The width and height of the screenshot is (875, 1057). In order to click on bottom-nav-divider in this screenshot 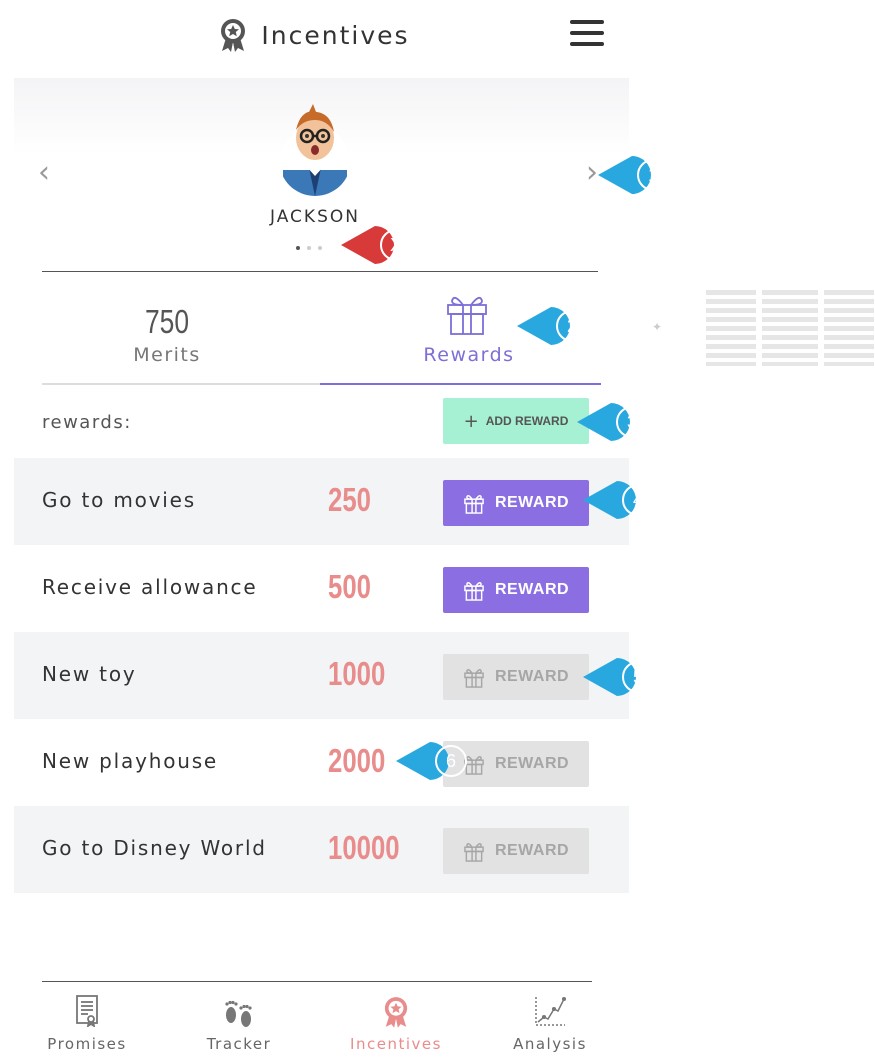, I will do `click(317, 981)`.